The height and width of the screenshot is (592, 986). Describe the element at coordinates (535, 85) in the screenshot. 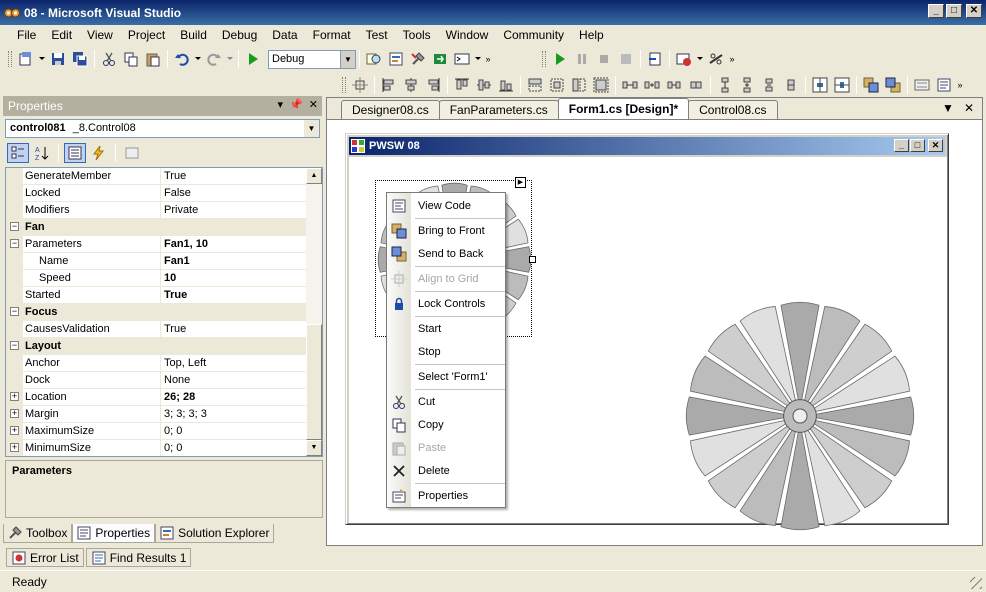

I see `make-same-width-button` at that location.